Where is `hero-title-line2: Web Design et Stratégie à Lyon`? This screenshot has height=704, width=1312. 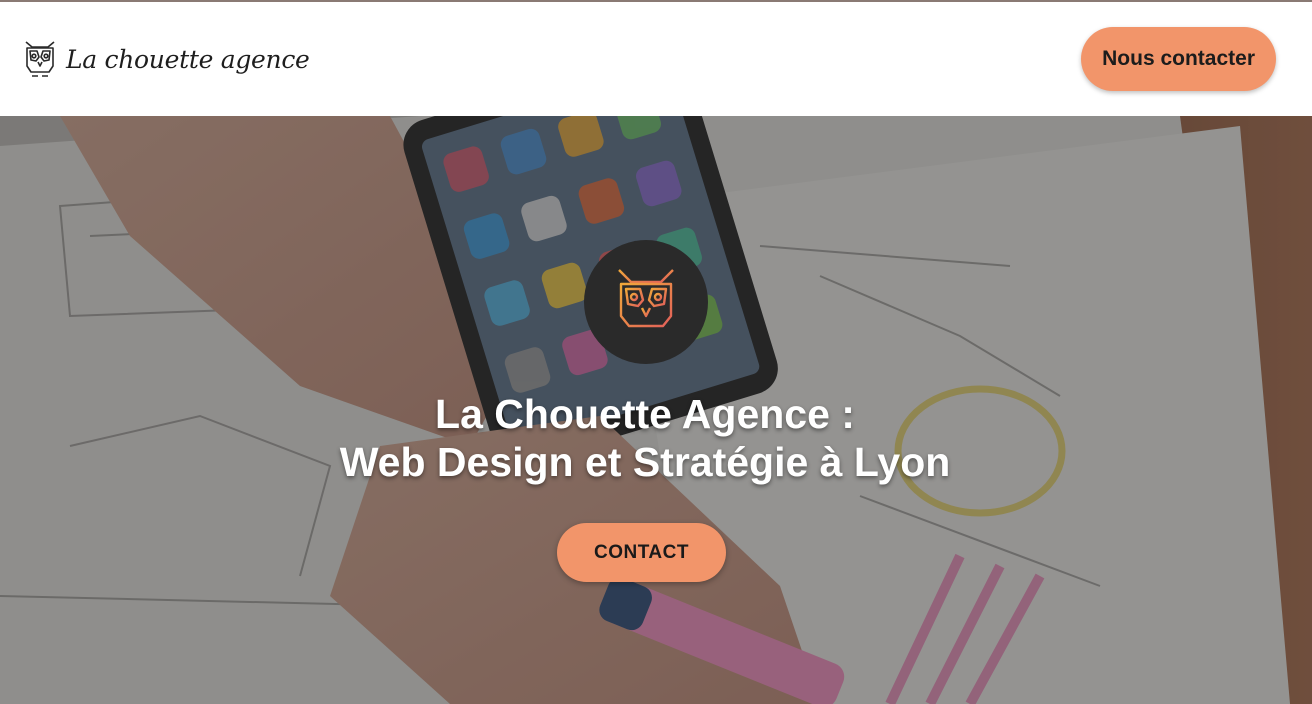 hero-title-line2: Web Design et Stratégie à Lyon is located at coordinates (645, 462).